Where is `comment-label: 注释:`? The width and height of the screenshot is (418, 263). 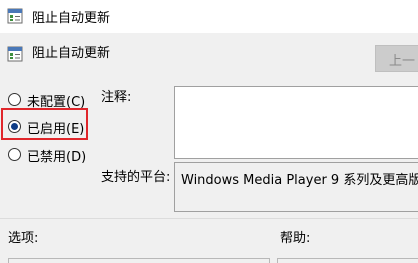
comment-label: 注释: is located at coordinates (116, 97).